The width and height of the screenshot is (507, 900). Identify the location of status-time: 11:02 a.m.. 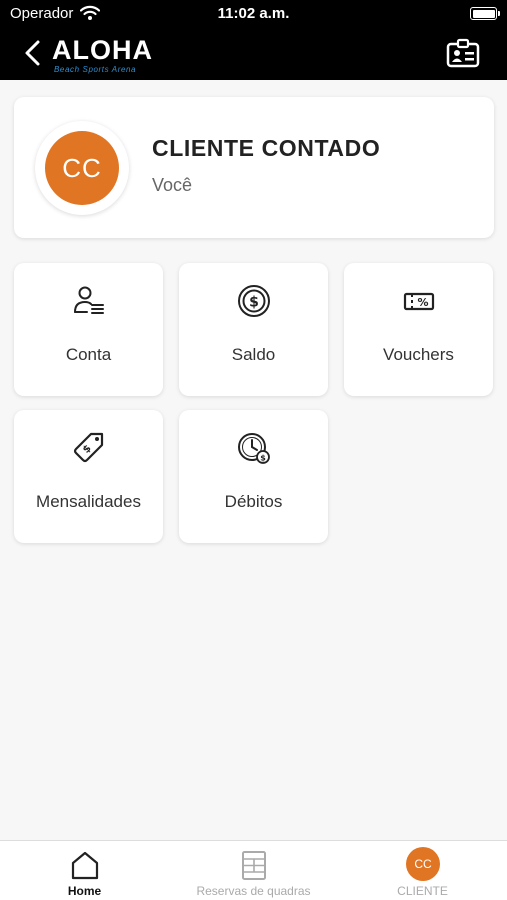
(253, 13).